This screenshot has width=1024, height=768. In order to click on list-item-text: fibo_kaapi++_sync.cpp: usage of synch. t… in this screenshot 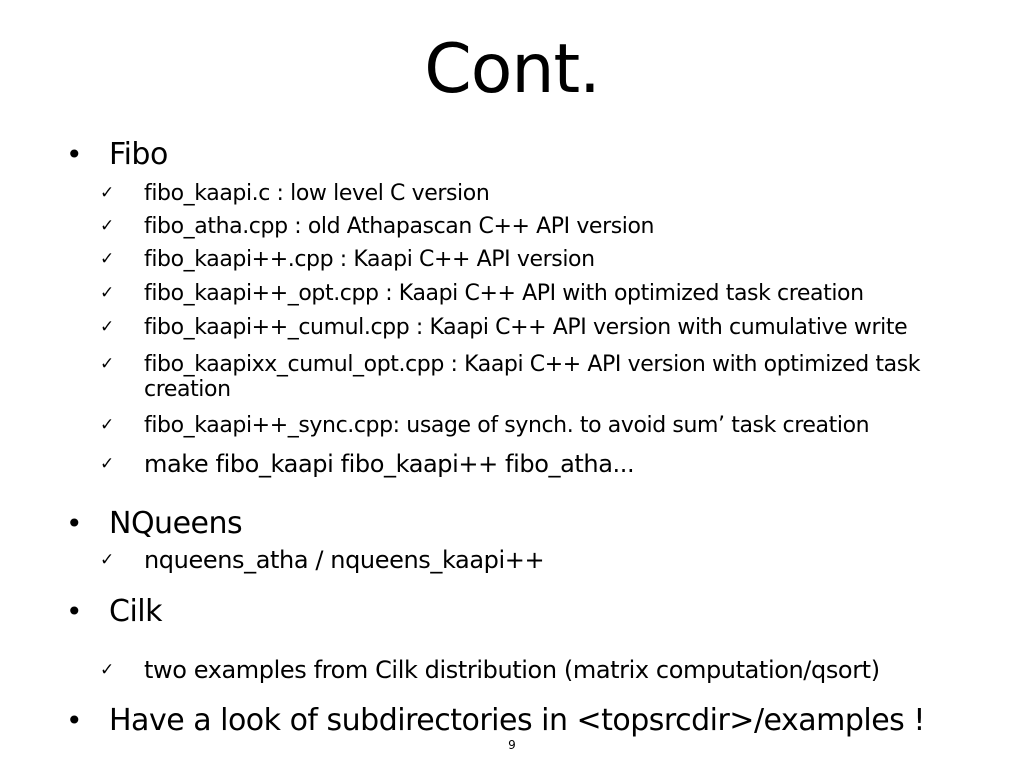, I will do `click(507, 425)`.